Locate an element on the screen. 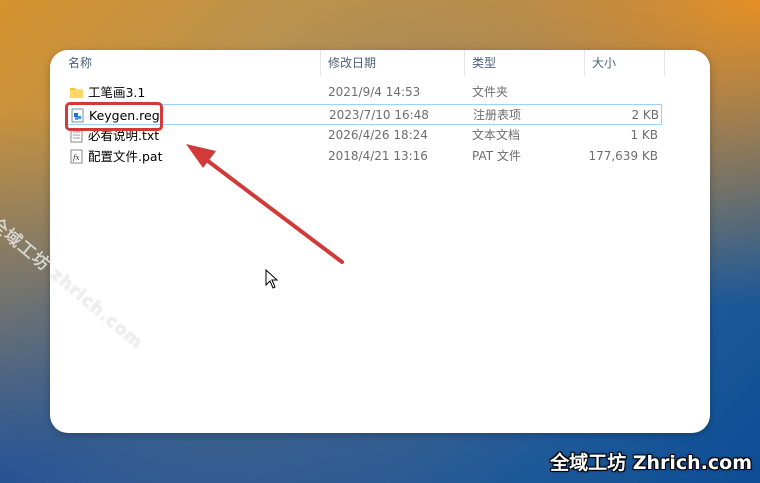 The image size is (760, 483). annotation-arrow is located at coordinates (265, 204).